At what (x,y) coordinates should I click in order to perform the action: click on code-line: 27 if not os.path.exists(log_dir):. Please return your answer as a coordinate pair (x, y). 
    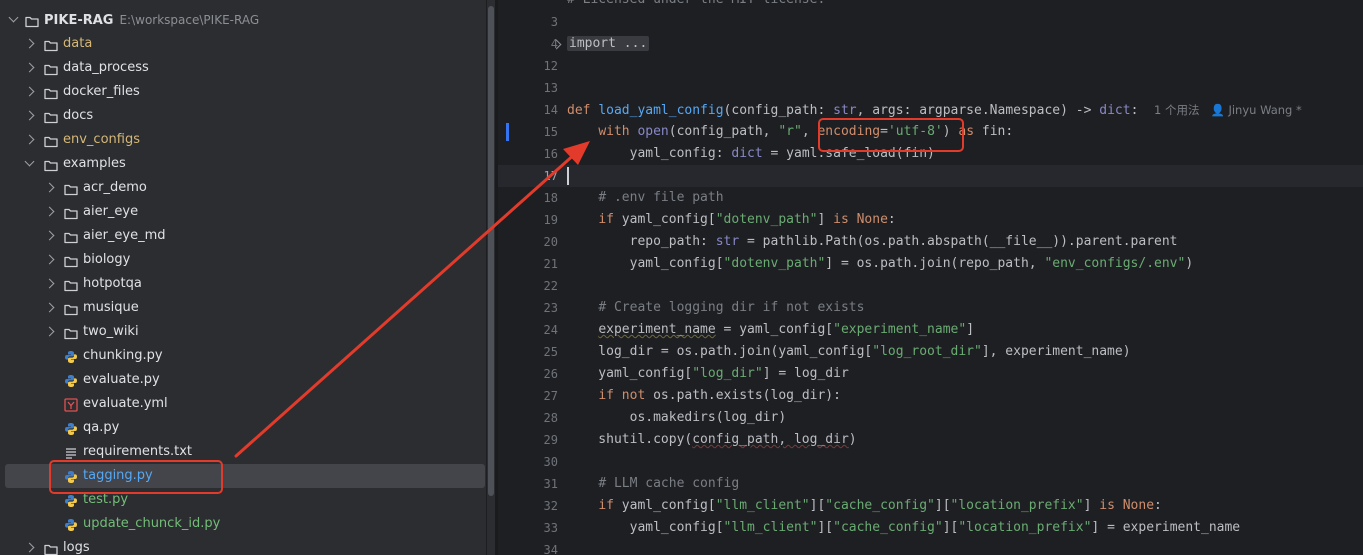
    Looking at the image, I should click on (930, 396).